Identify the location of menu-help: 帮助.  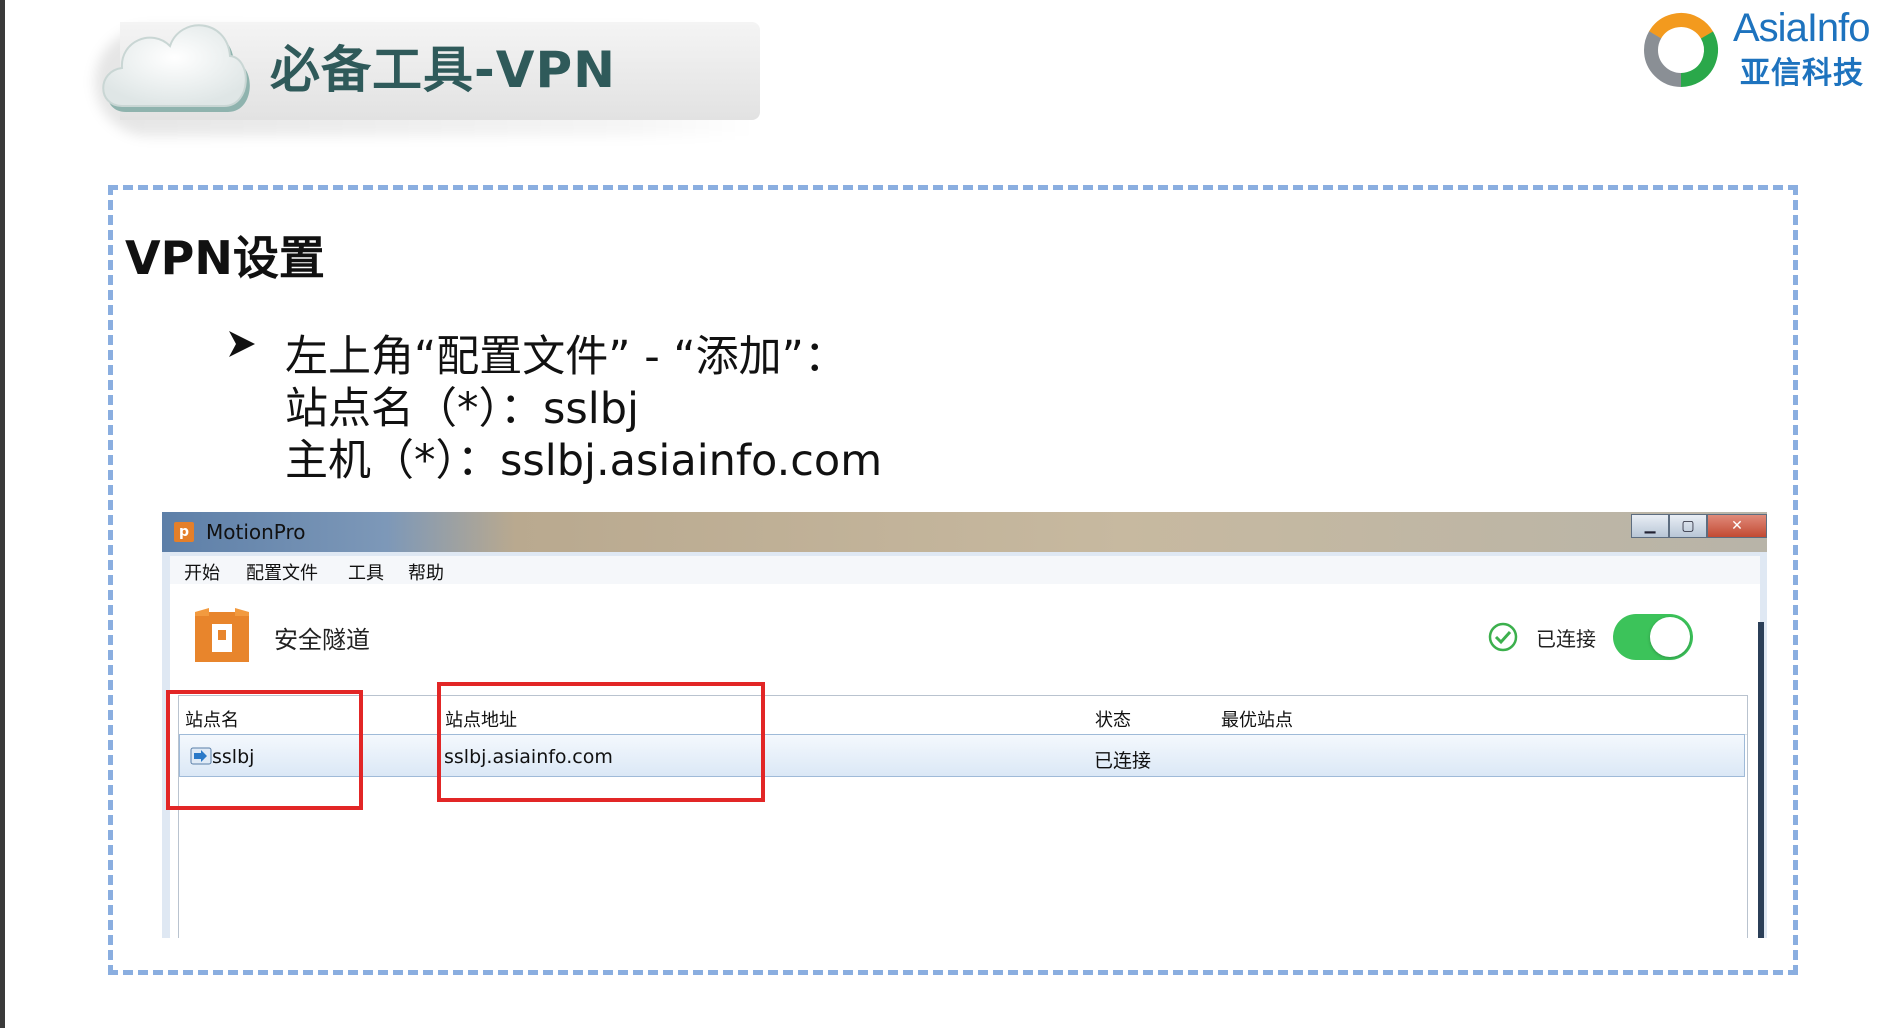
(426, 572).